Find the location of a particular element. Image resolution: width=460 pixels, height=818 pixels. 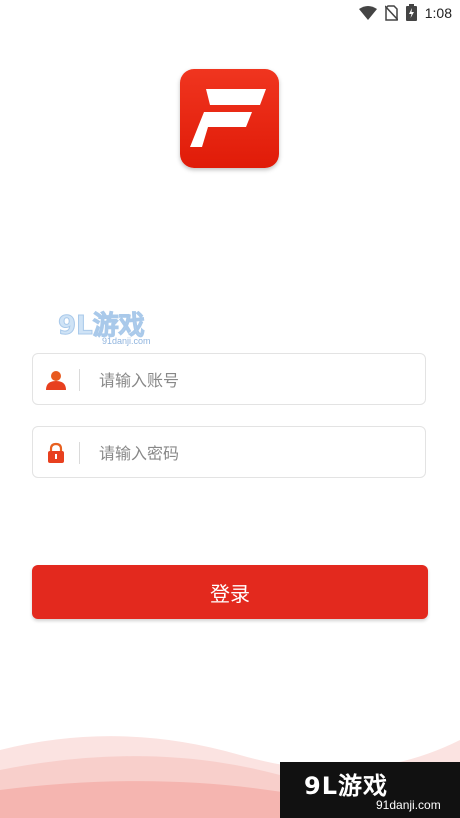

battery-charging-icon is located at coordinates (411, 12).